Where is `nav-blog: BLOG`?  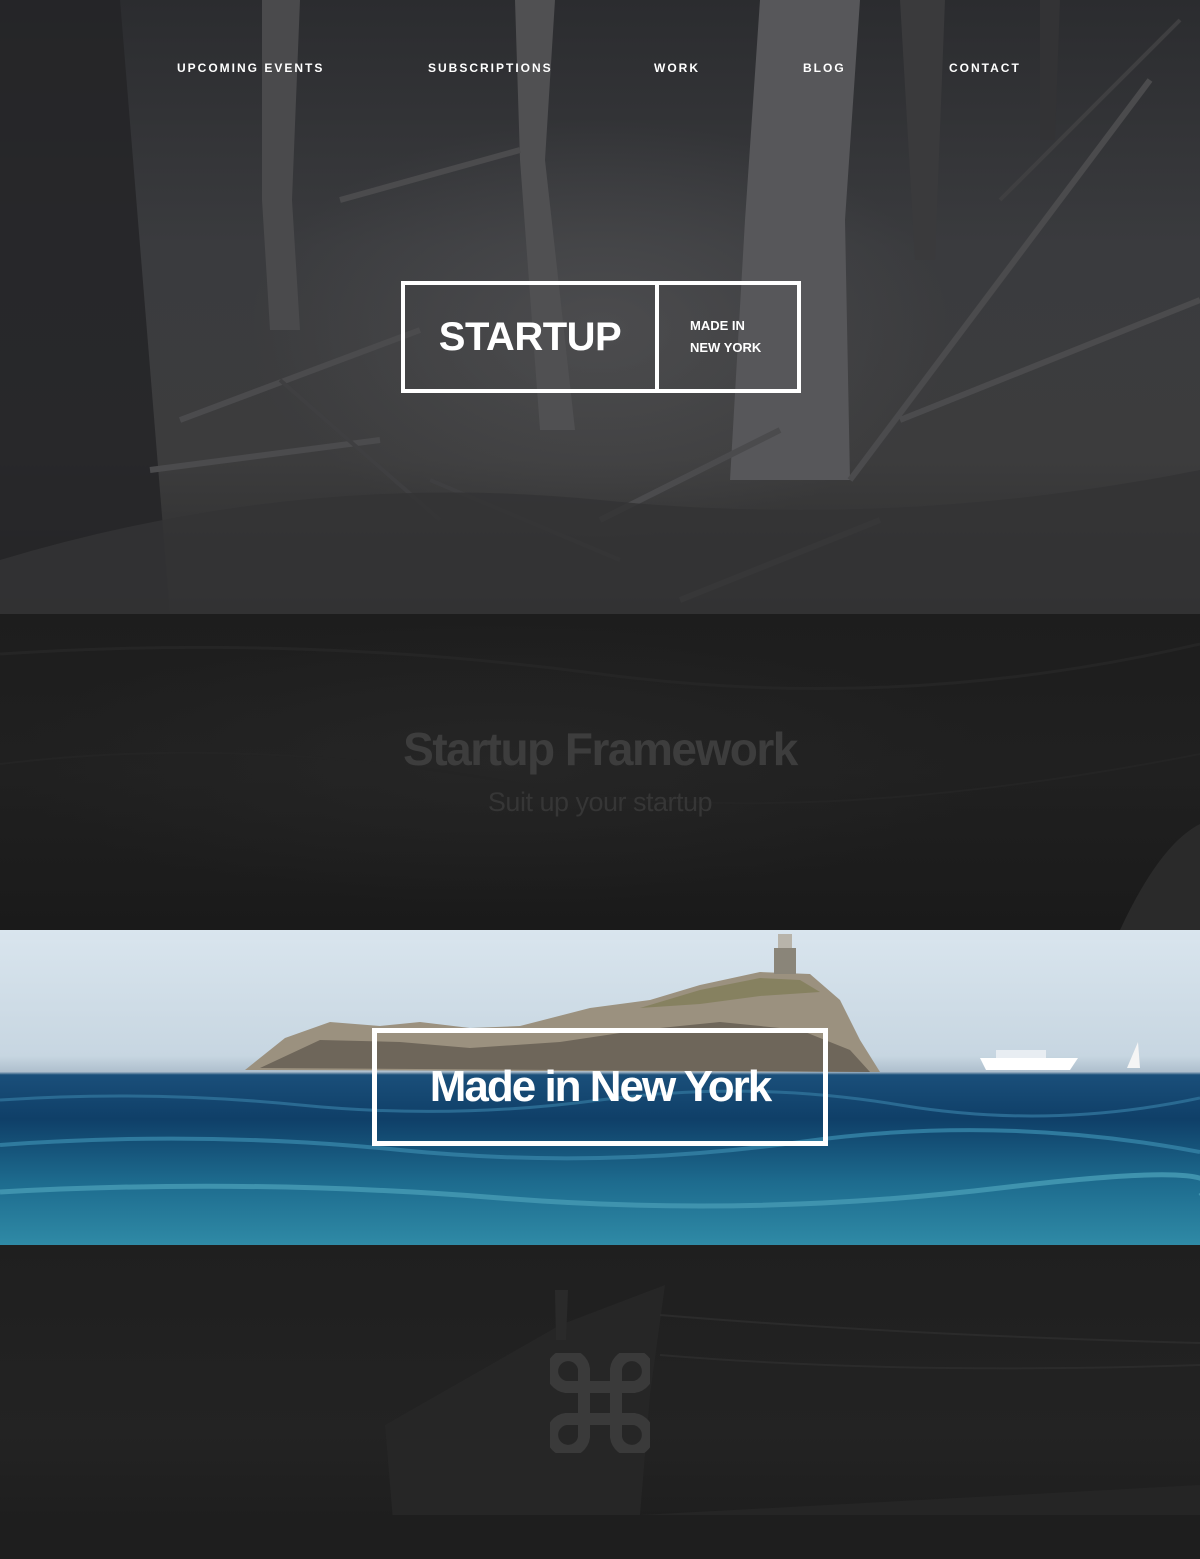 nav-blog: BLOG is located at coordinates (824, 68).